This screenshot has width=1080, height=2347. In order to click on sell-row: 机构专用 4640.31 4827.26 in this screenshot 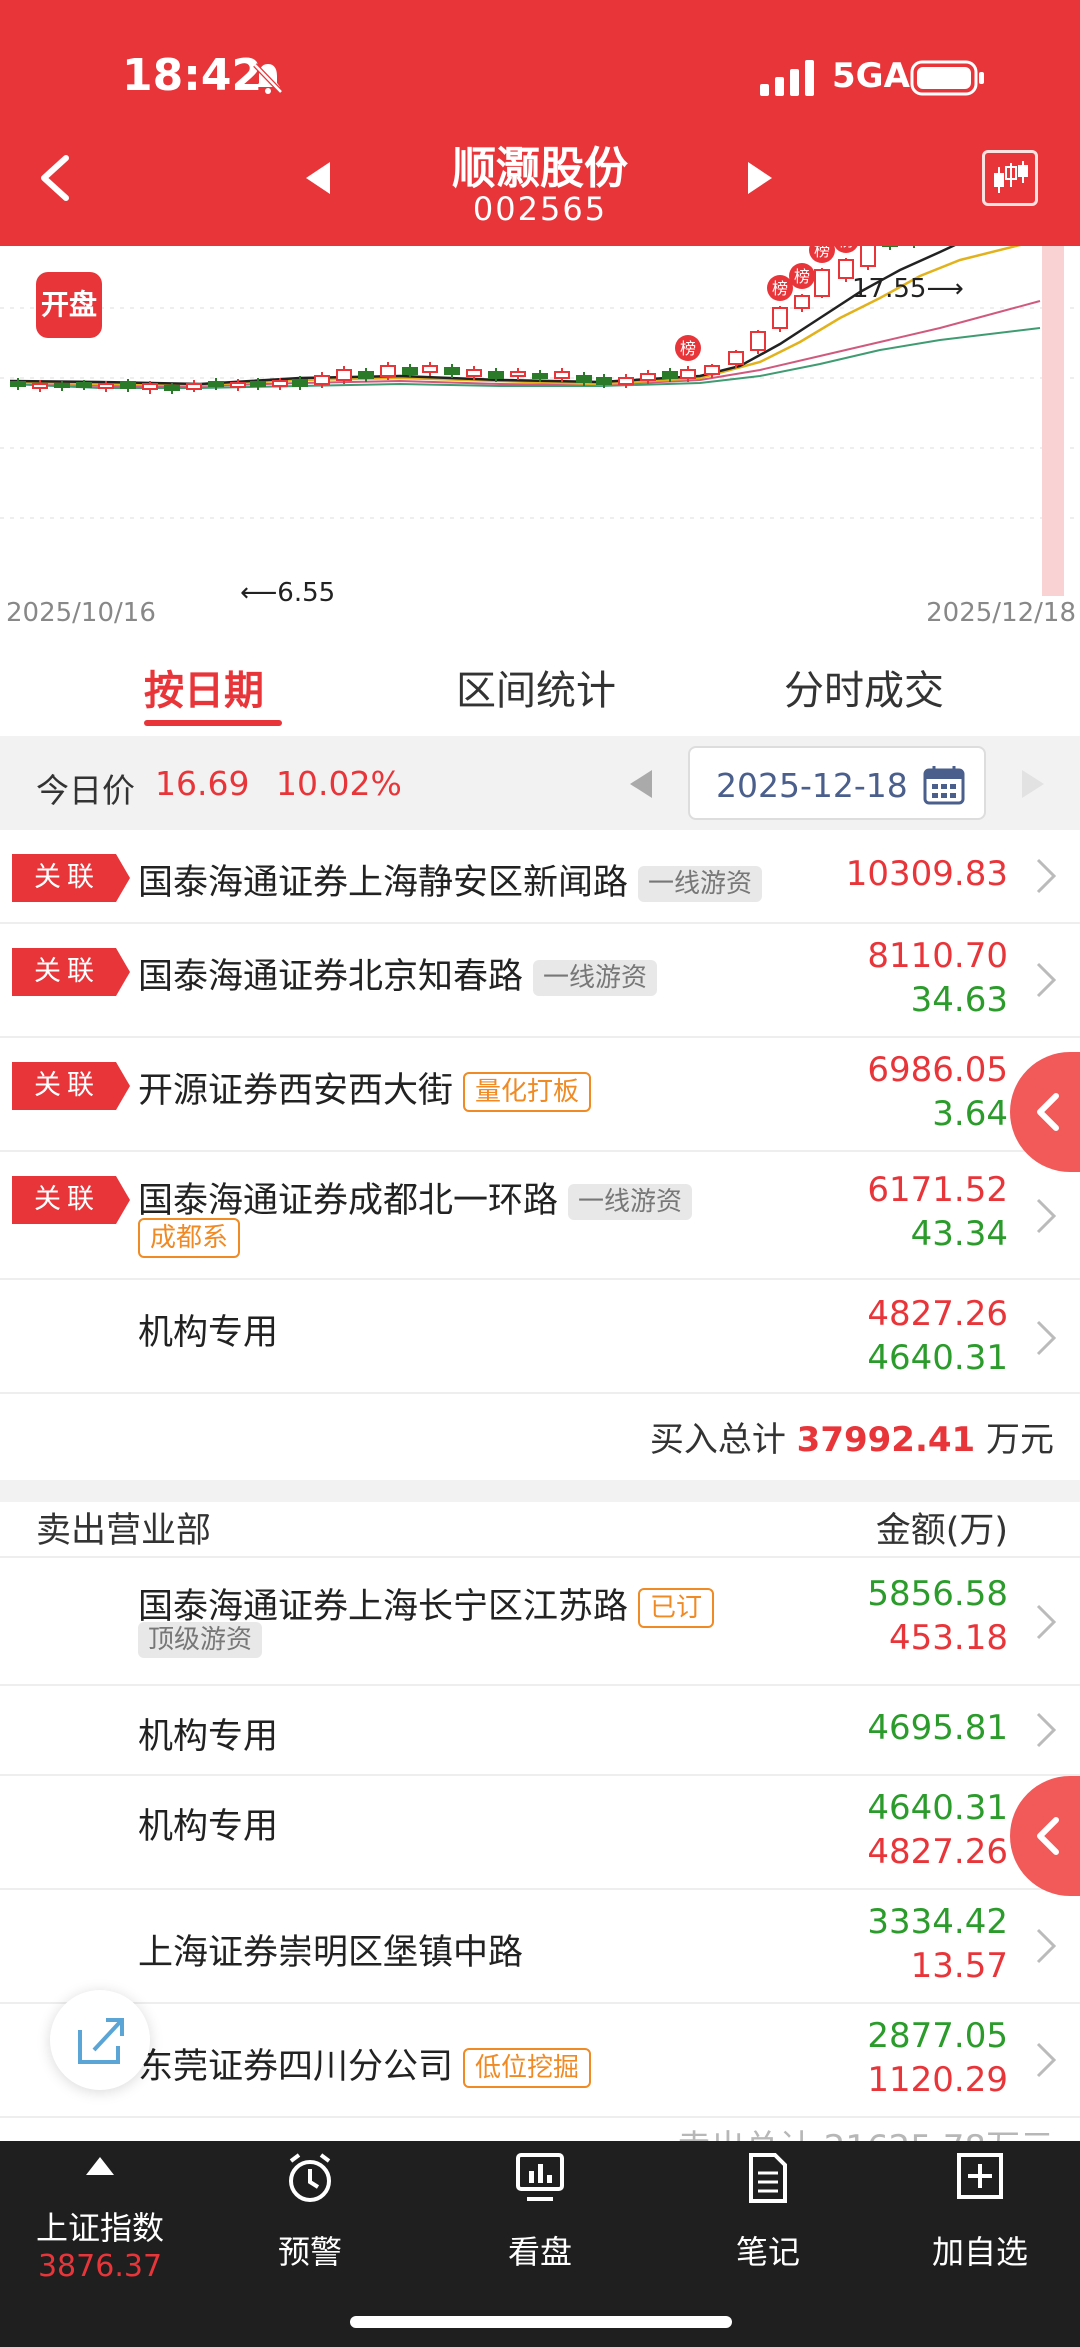, I will do `click(540, 1833)`.